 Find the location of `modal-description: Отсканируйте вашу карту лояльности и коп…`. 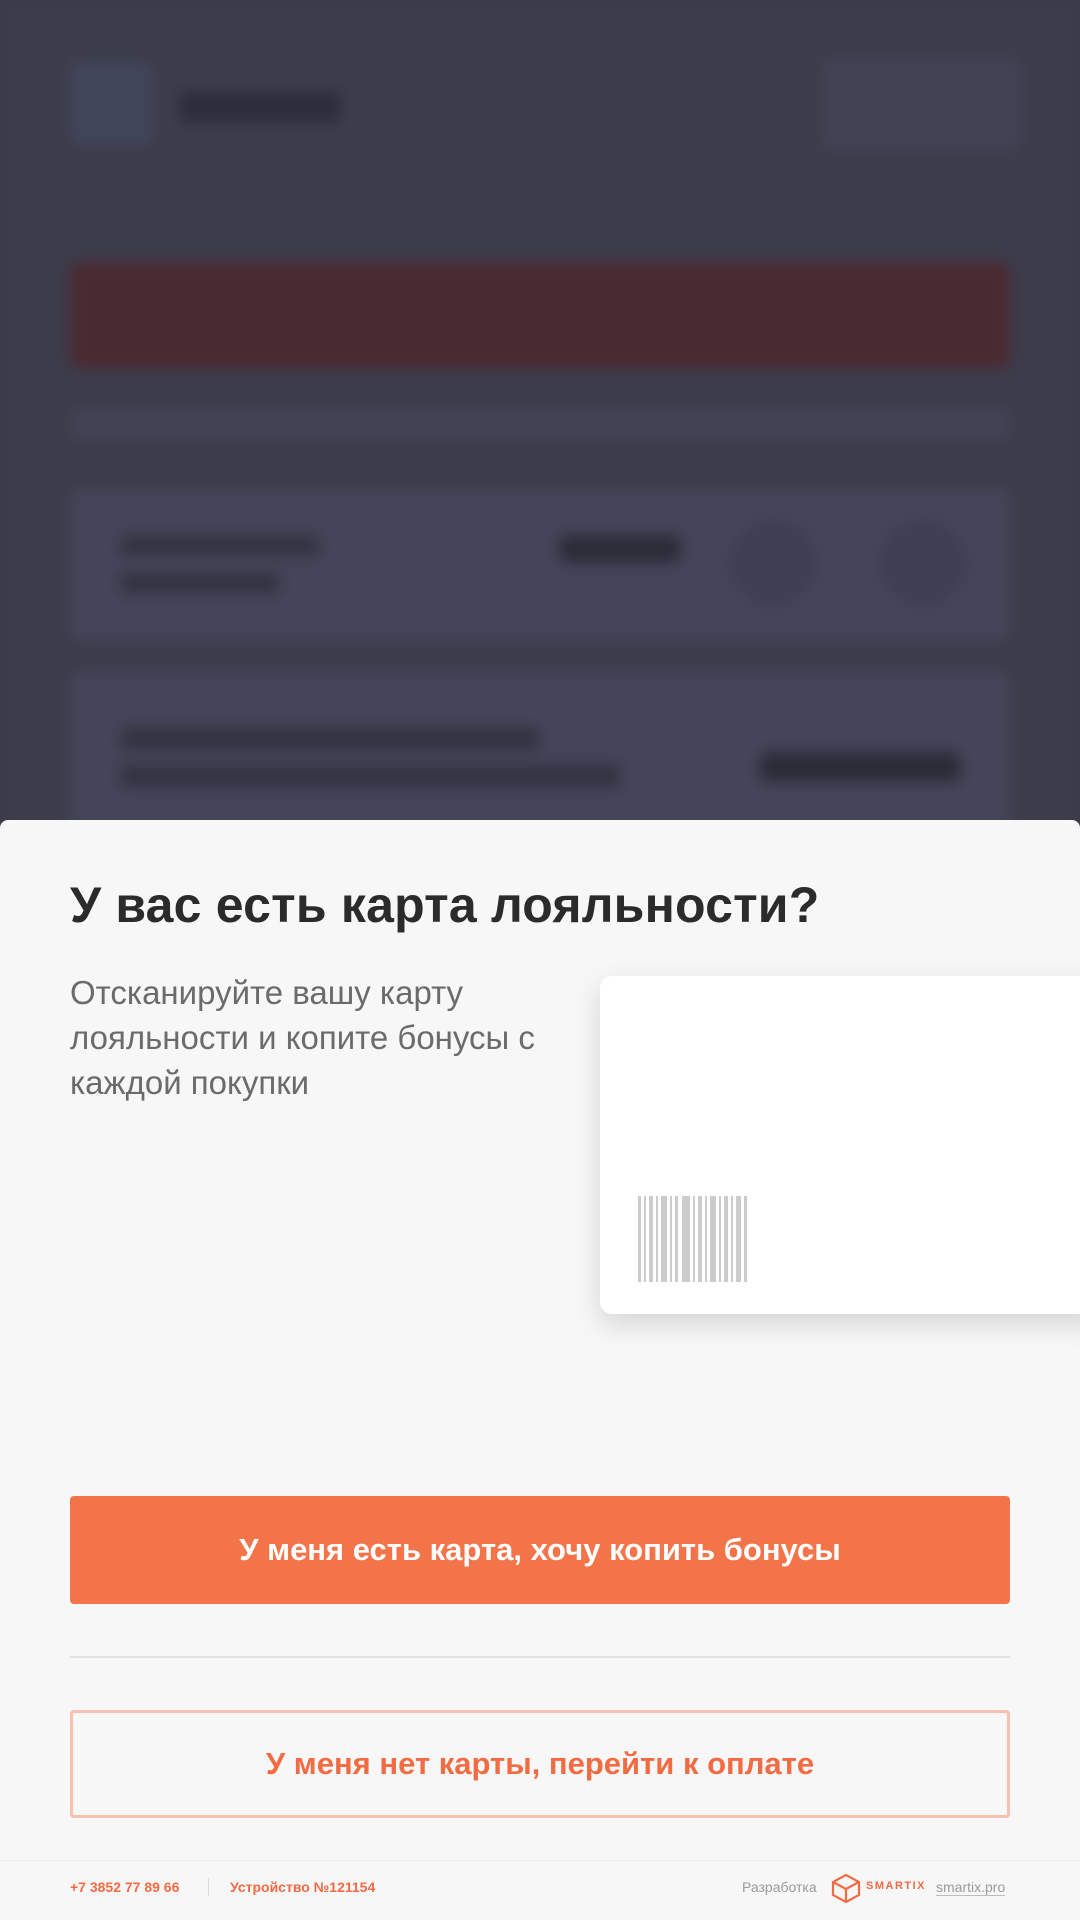

modal-description: Отсканируйте вашу карту лояльности и коп… is located at coordinates (302, 1037).